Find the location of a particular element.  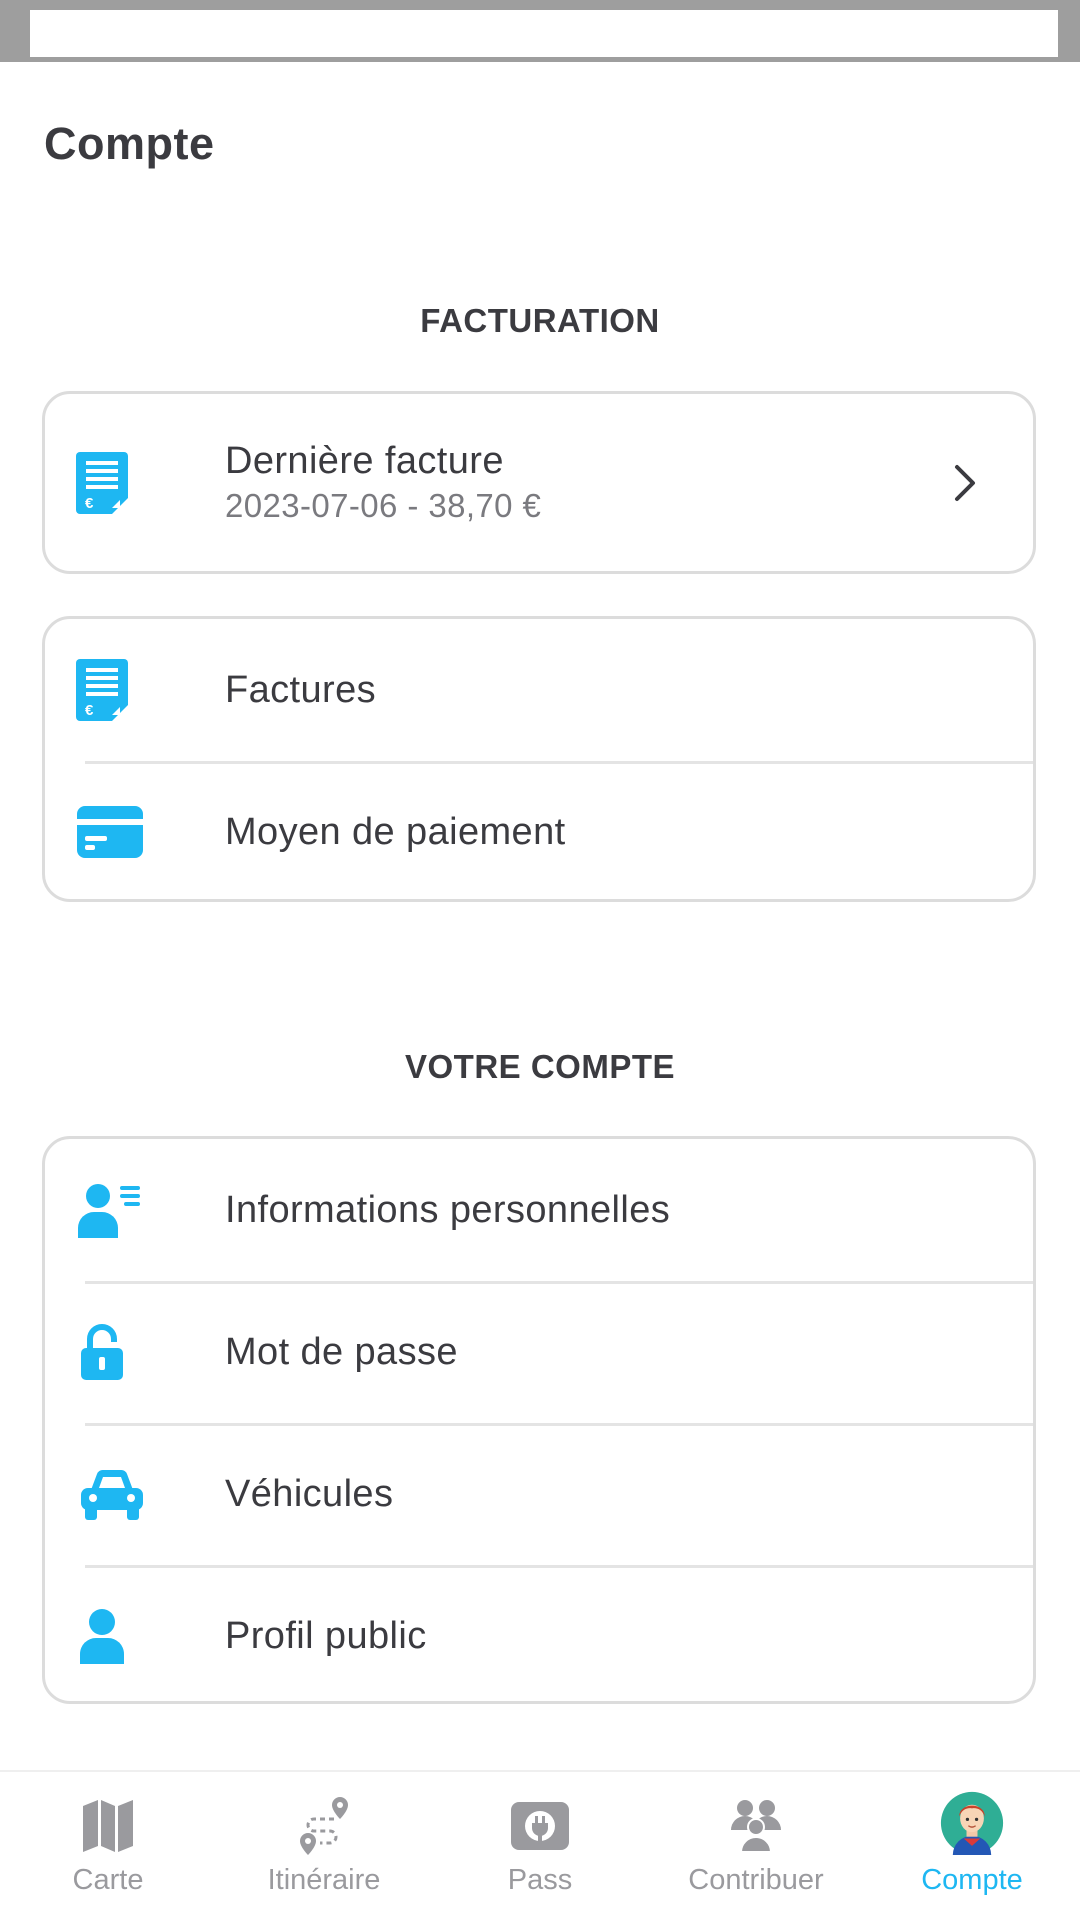

nav-tab-map: Carte is located at coordinates (108, 1847).